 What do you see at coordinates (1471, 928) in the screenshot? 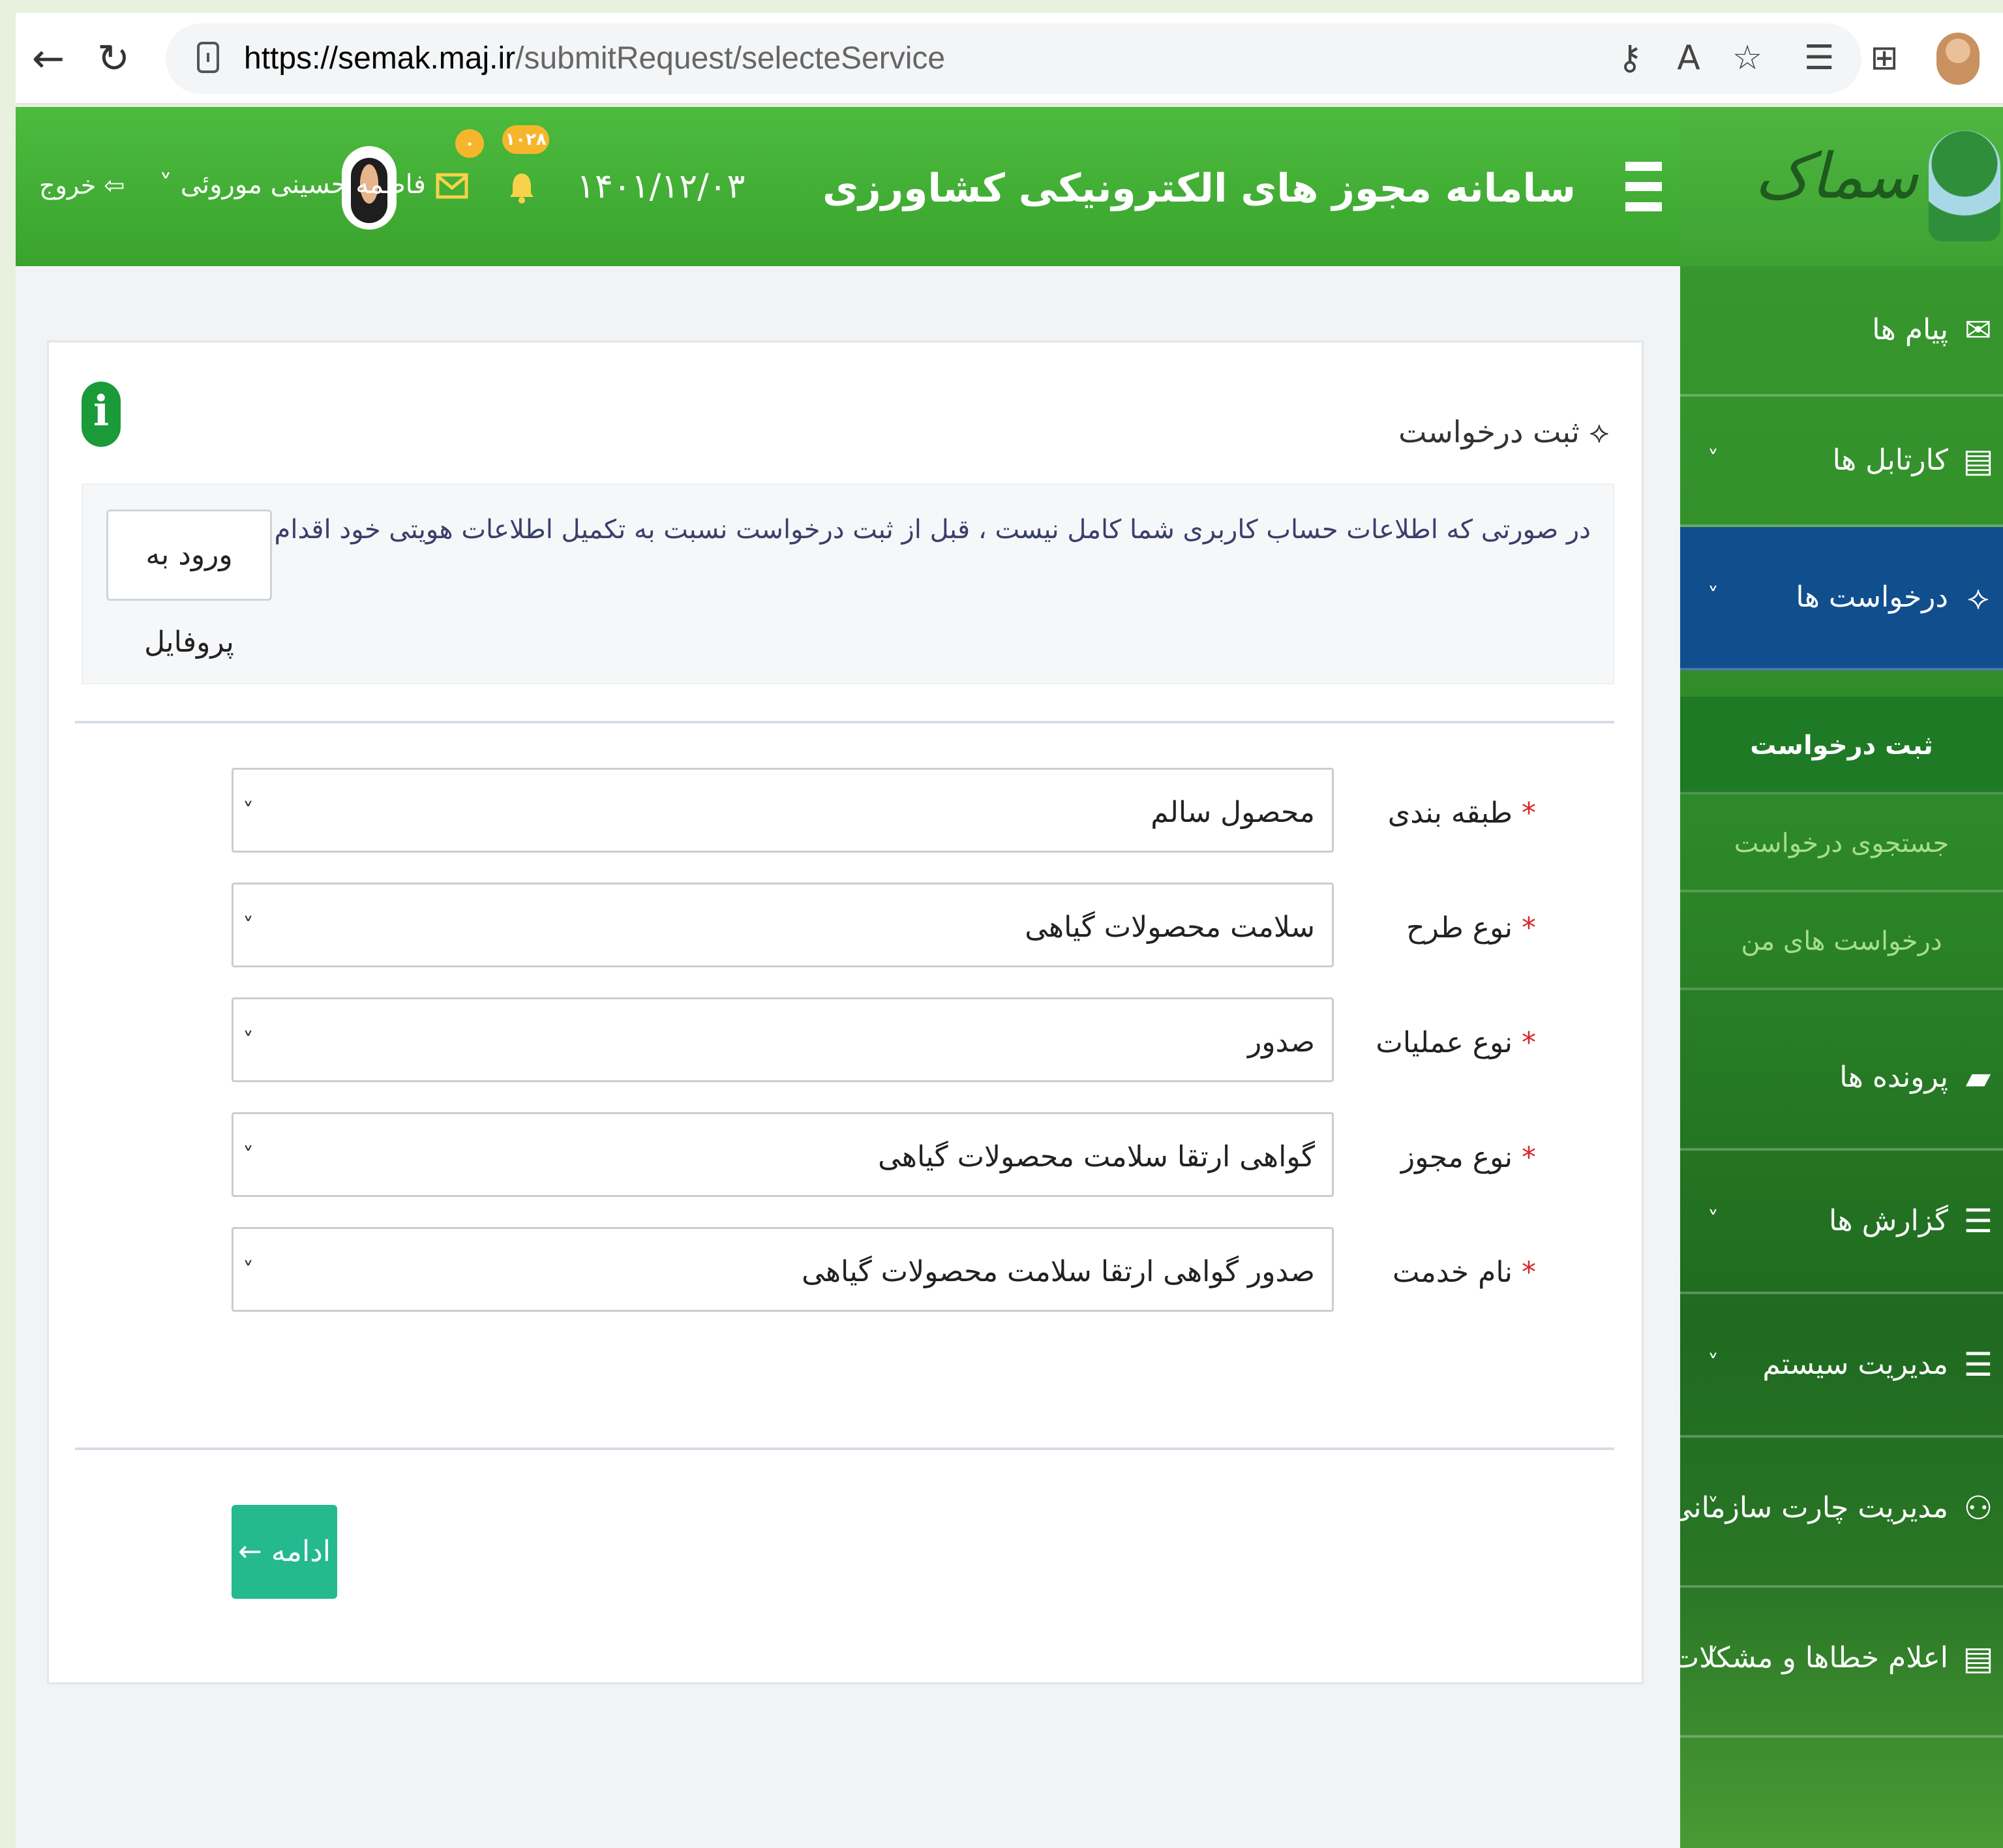
I see `field-label: * نوع طرح` at bounding box center [1471, 928].